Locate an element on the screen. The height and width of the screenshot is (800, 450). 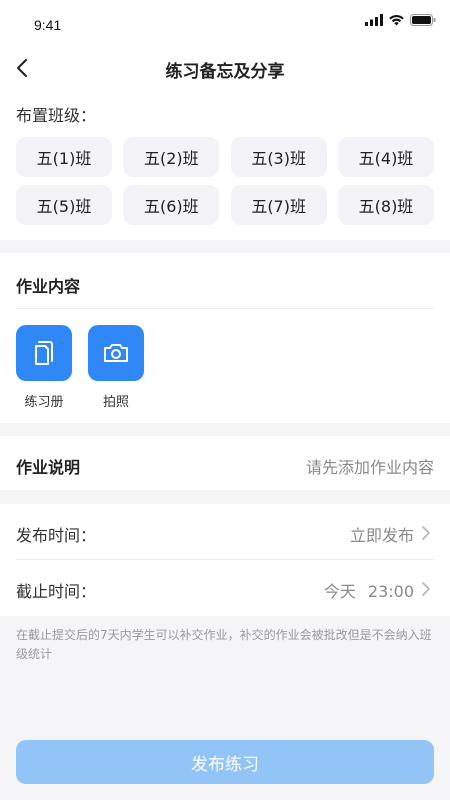
photo-label: 拍照 is located at coordinates (115, 402).